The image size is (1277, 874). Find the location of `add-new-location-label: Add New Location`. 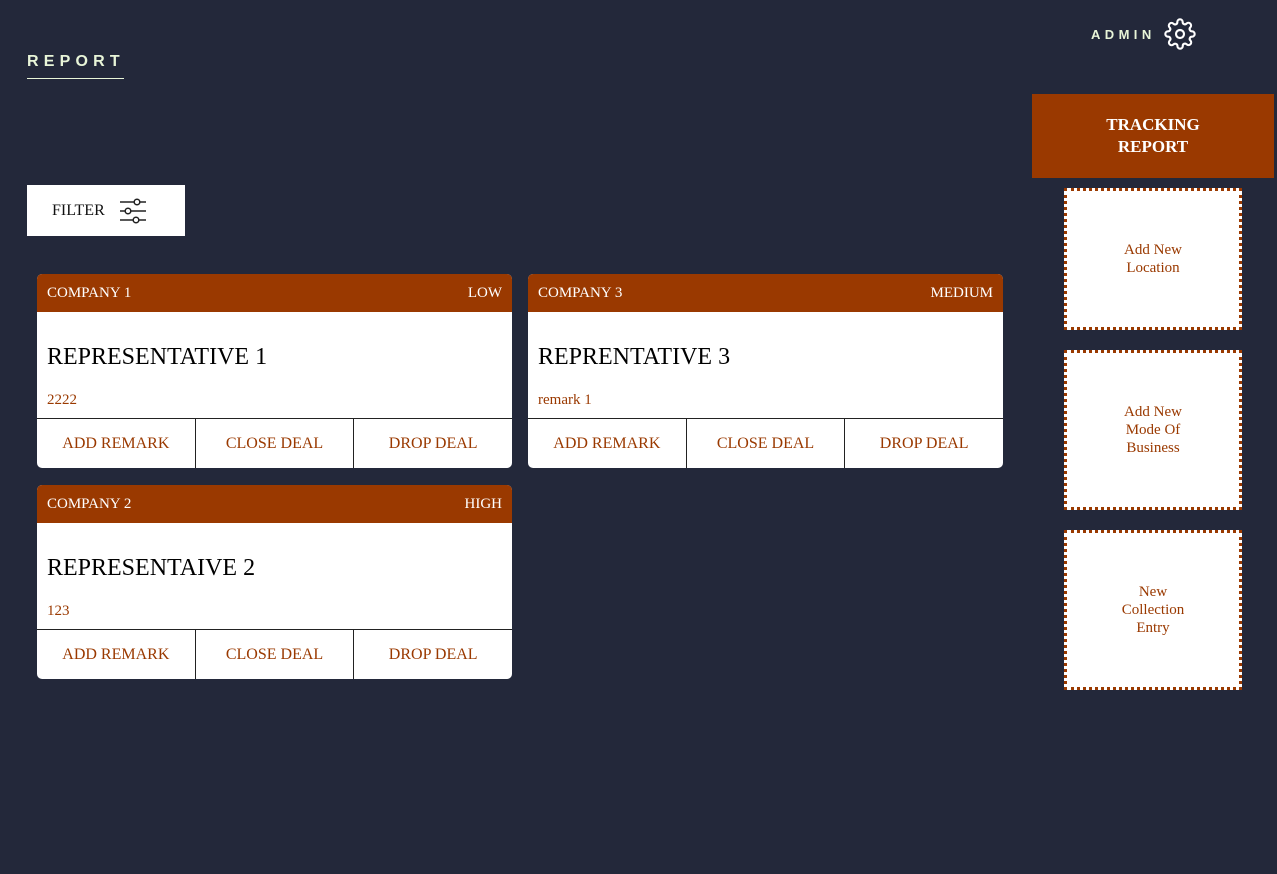

add-new-location-label: Add New Location is located at coordinates (1153, 259).